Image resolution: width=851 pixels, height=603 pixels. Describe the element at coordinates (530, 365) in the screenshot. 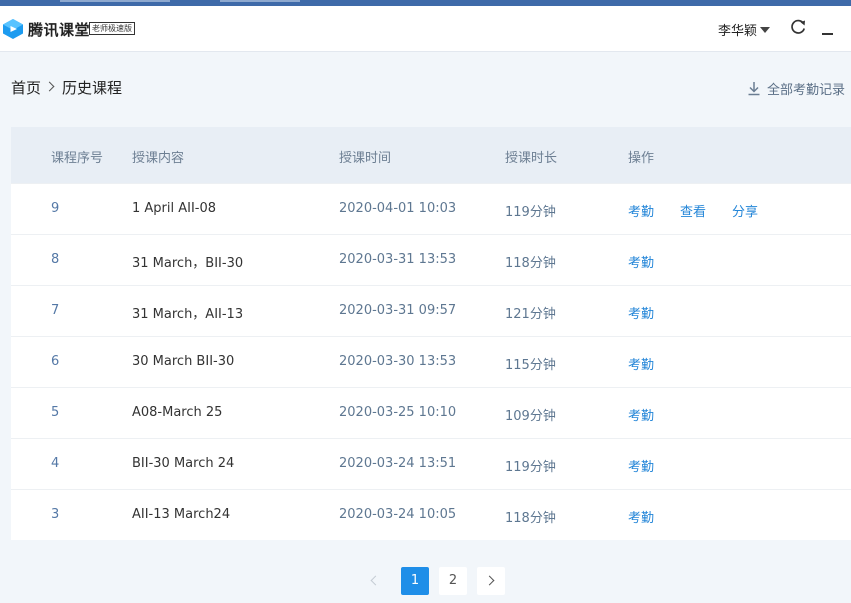

I see `course-duration: 115分钟` at that location.